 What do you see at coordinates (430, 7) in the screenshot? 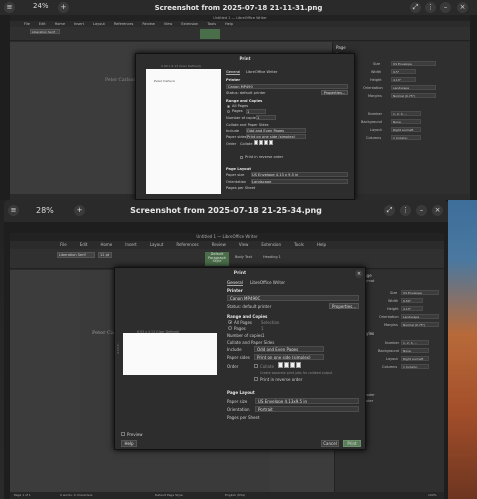
I see `back-menu-icon: ⋮` at bounding box center [430, 7].